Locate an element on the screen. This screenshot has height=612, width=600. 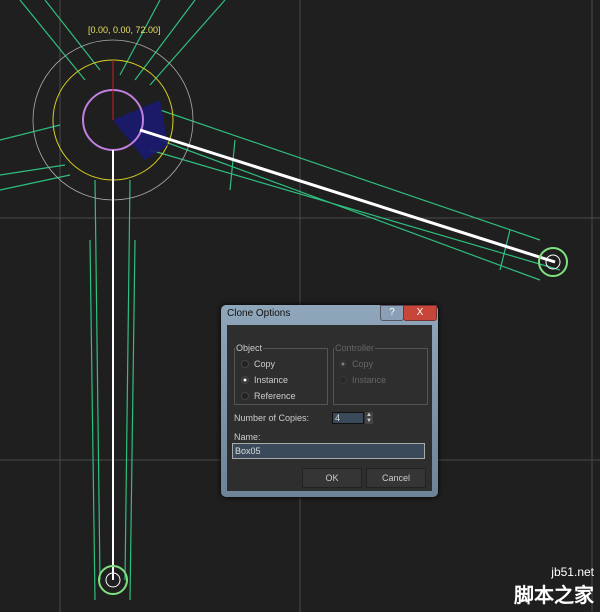
close-button: X is located at coordinates (420, 313).